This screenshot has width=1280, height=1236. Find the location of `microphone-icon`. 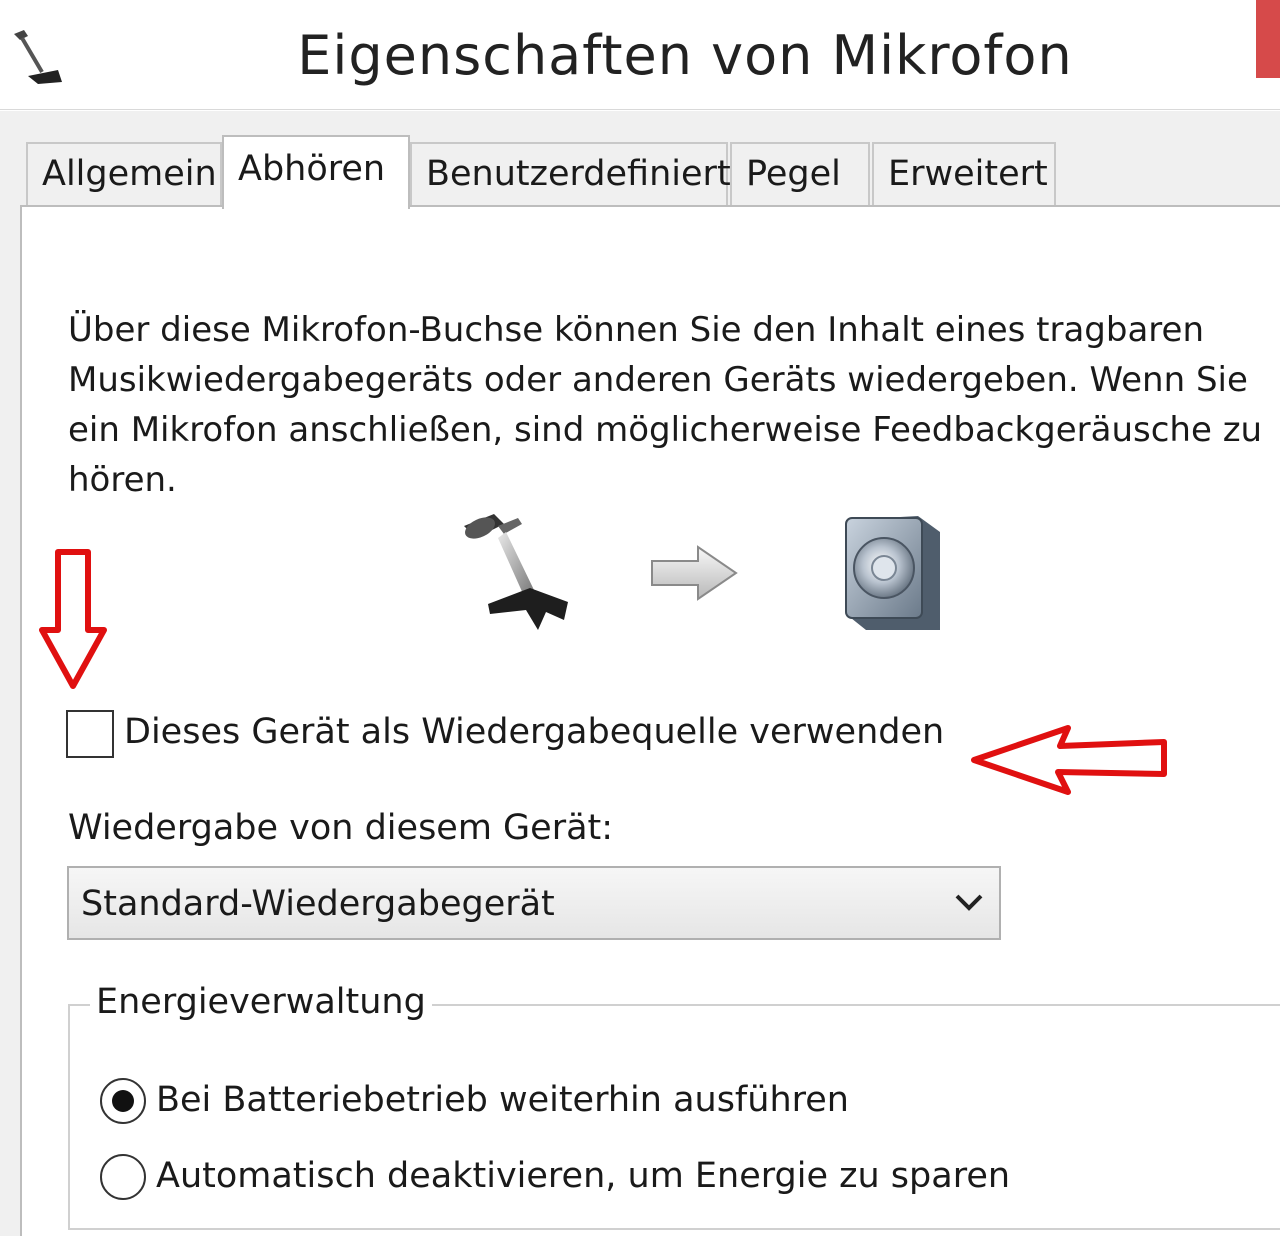

microphone-icon is located at coordinates (516, 572).